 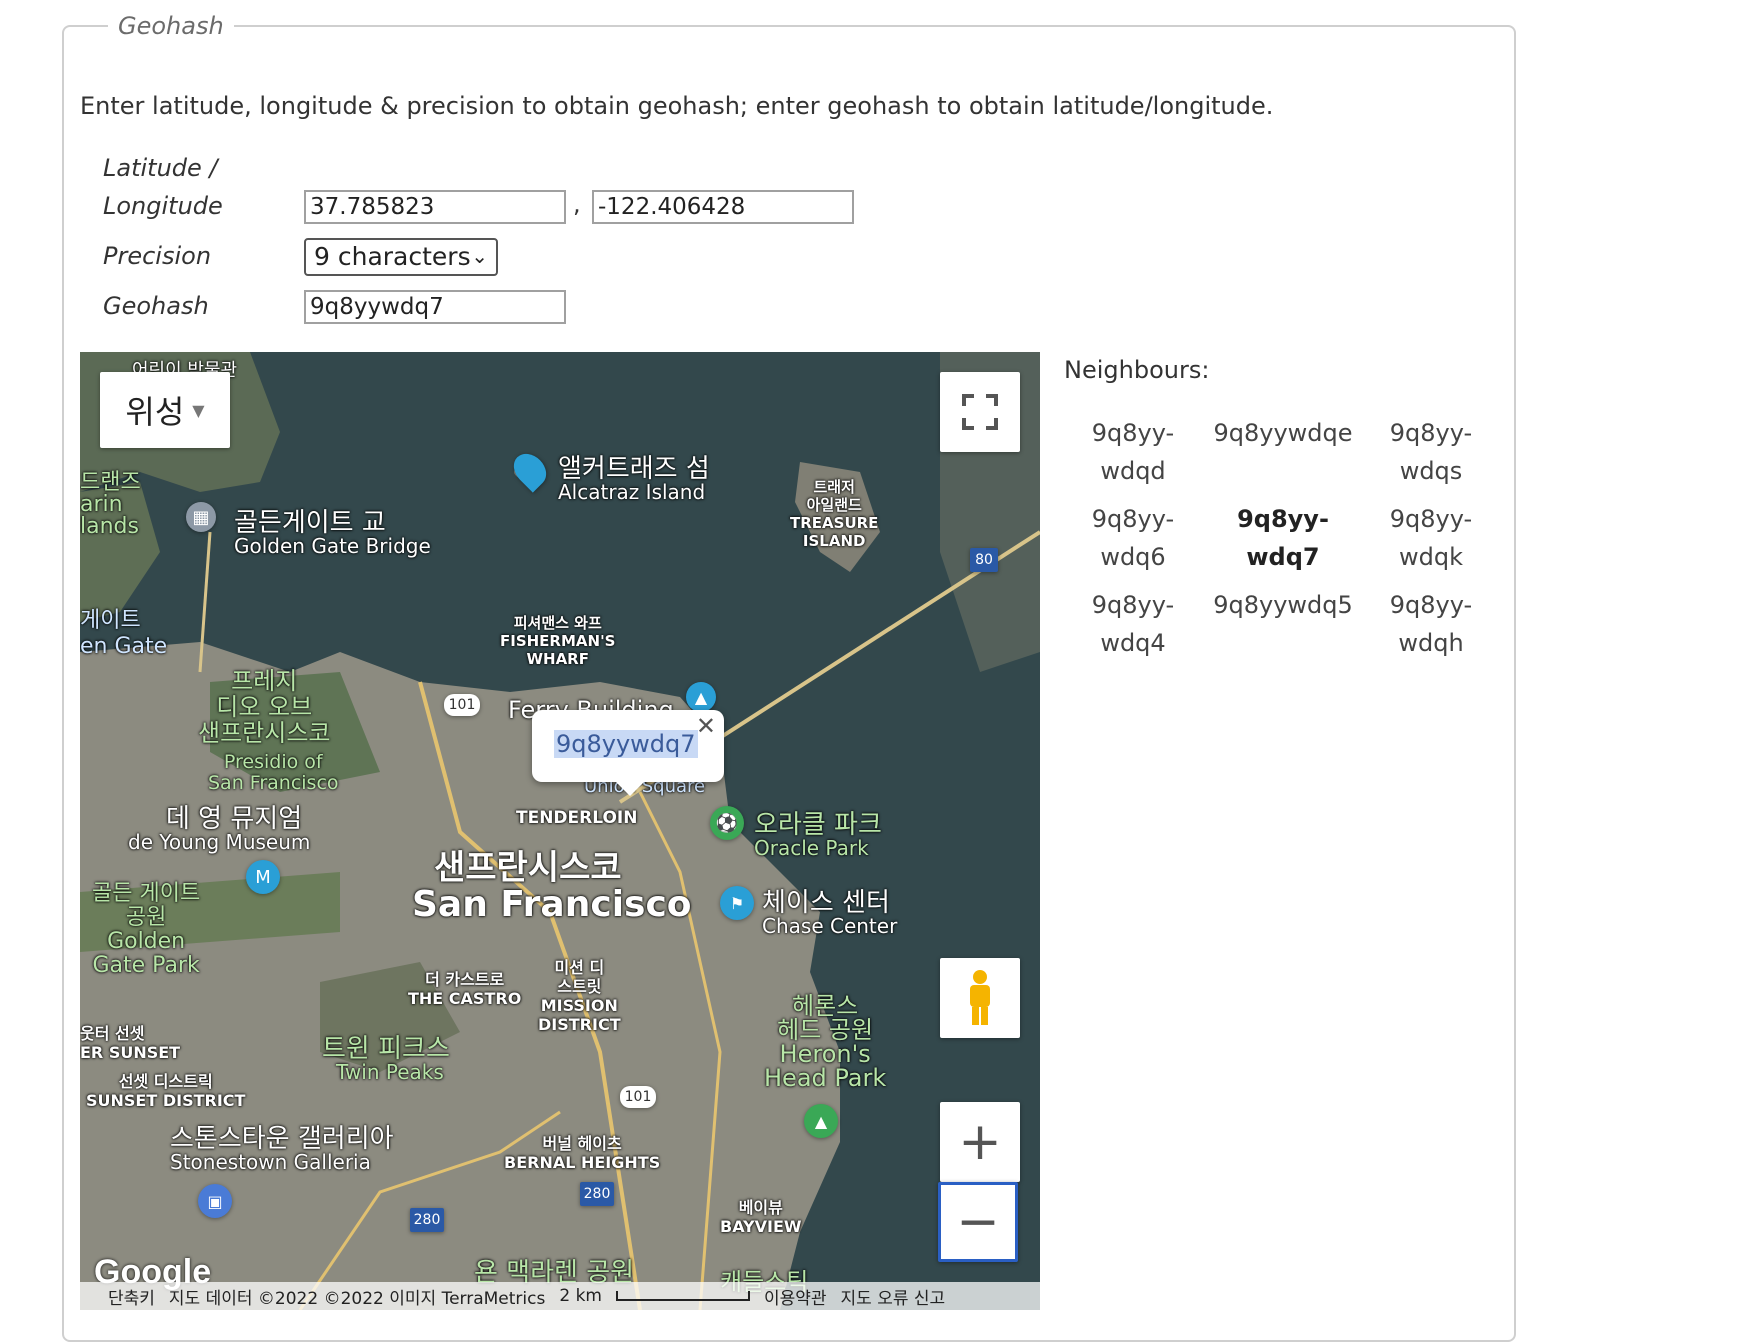 I want to click on terms-link: 이용약관, so click(x=795, y=1296).